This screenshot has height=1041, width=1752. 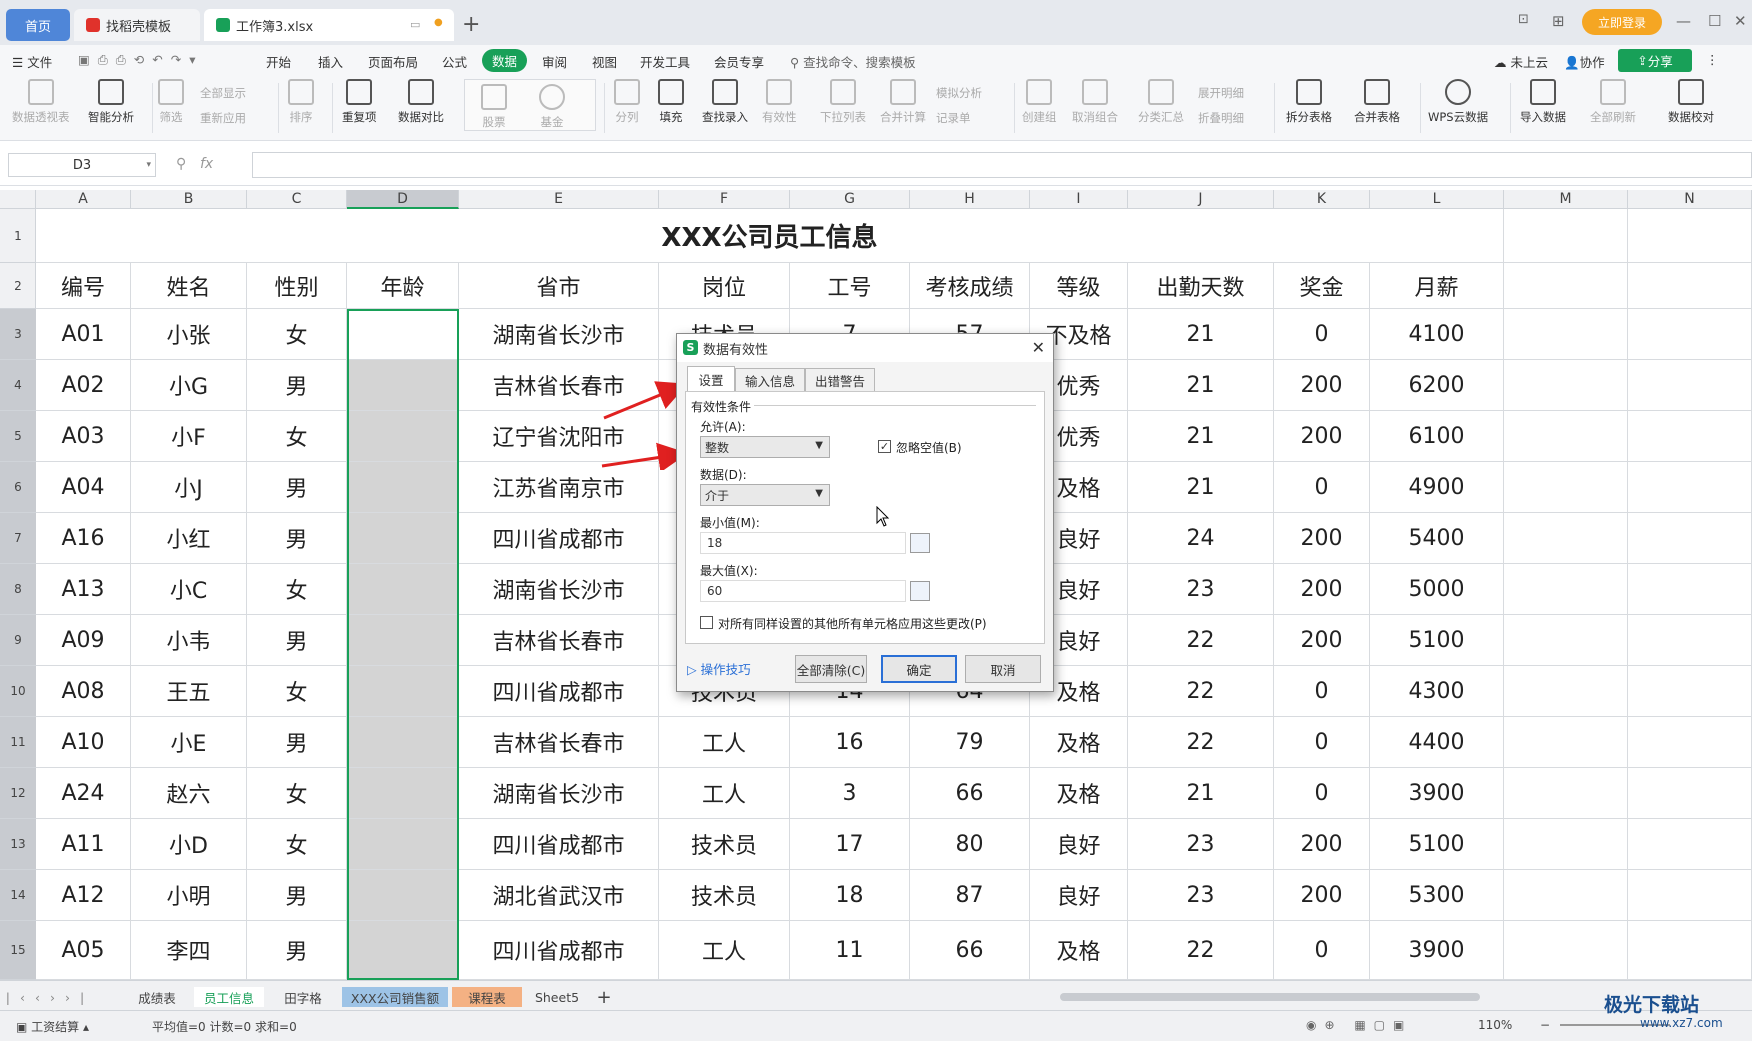 What do you see at coordinates (1543, 102) in the screenshot?
I see `import-data-button: 导入数据` at bounding box center [1543, 102].